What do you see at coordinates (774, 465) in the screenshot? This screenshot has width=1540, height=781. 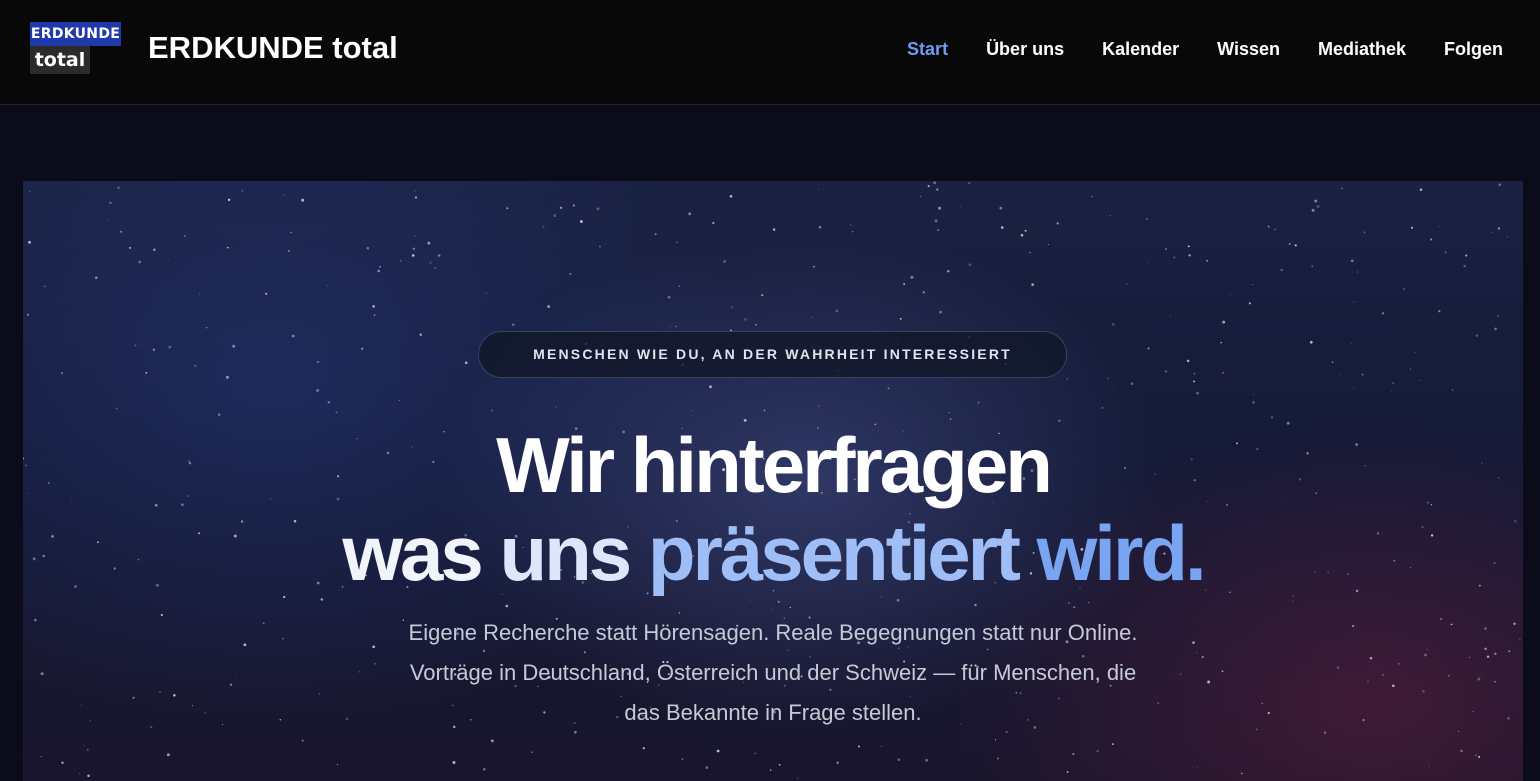 I see `headline-line-1: Wir hinterfragen` at bounding box center [774, 465].